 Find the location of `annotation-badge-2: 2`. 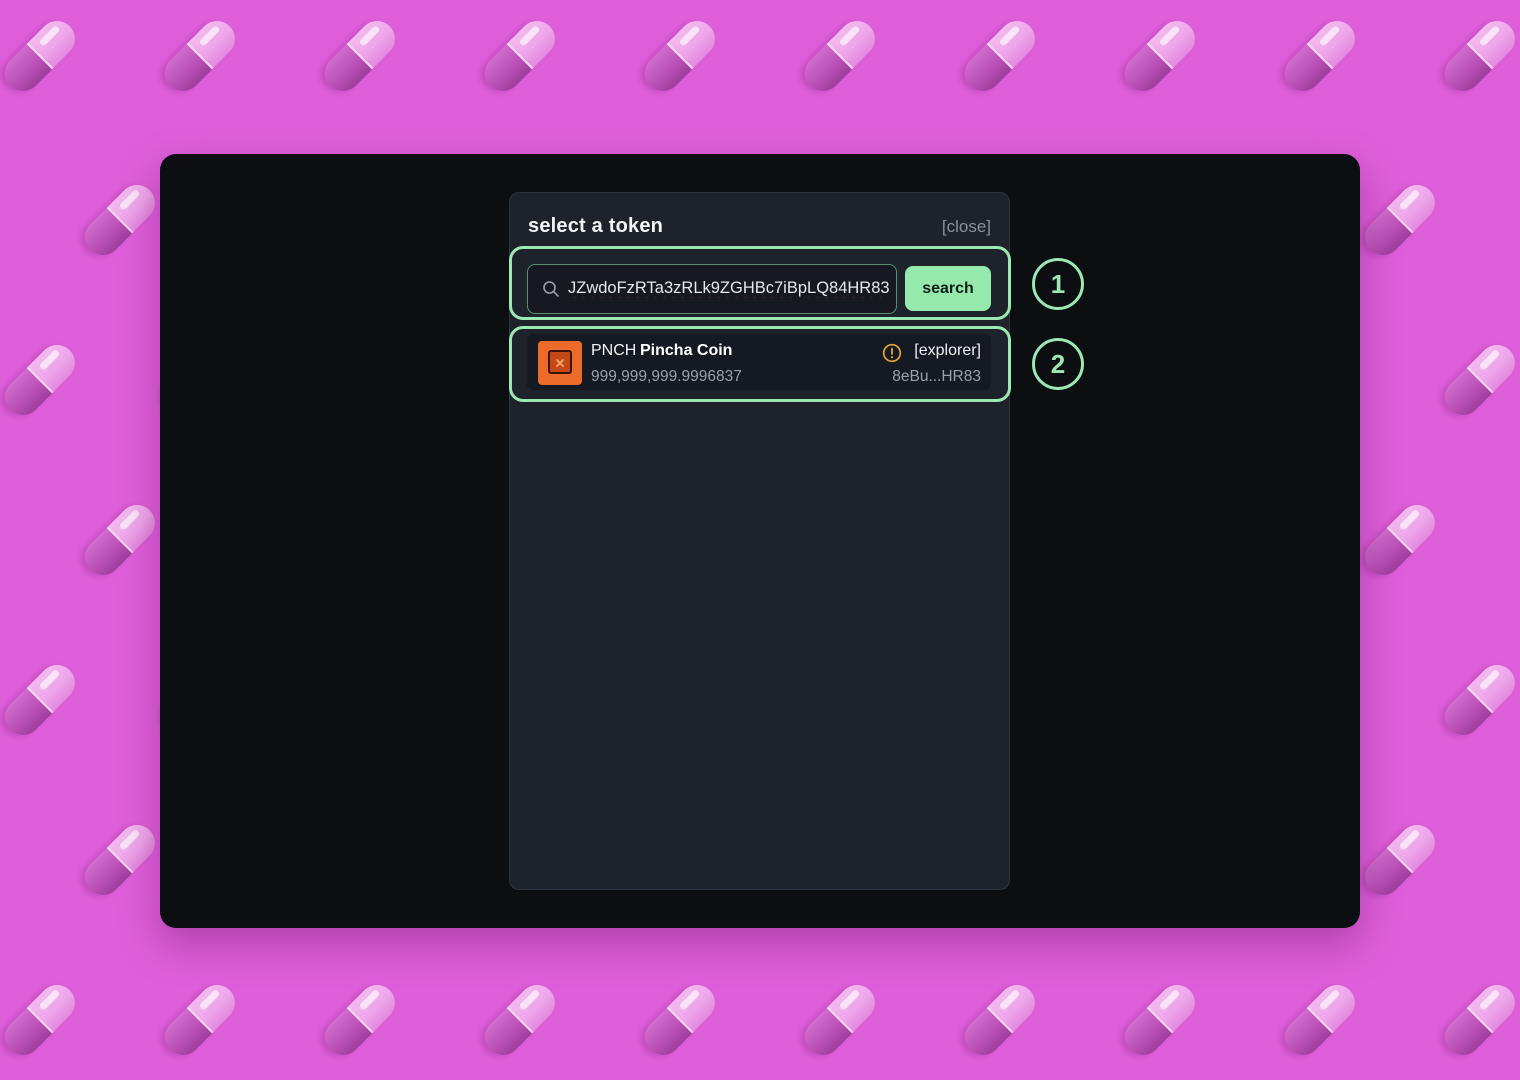

annotation-badge-2: 2 is located at coordinates (1058, 364).